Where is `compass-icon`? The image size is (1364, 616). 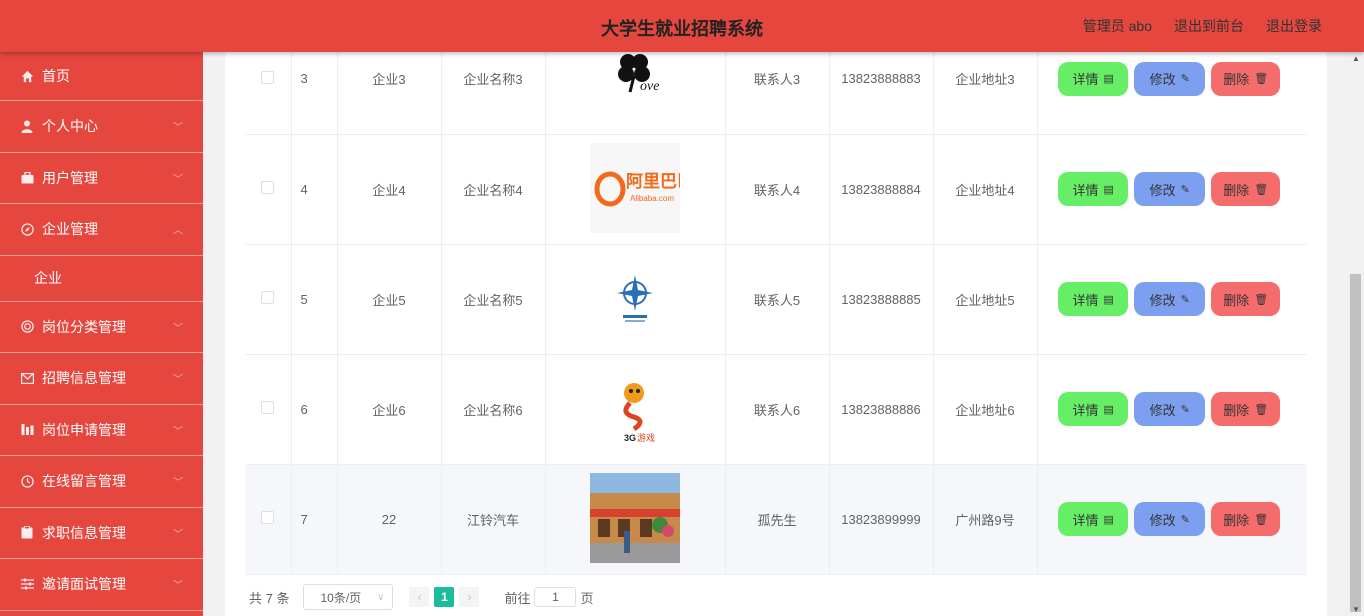
compass-icon is located at coordinates (27, 229).